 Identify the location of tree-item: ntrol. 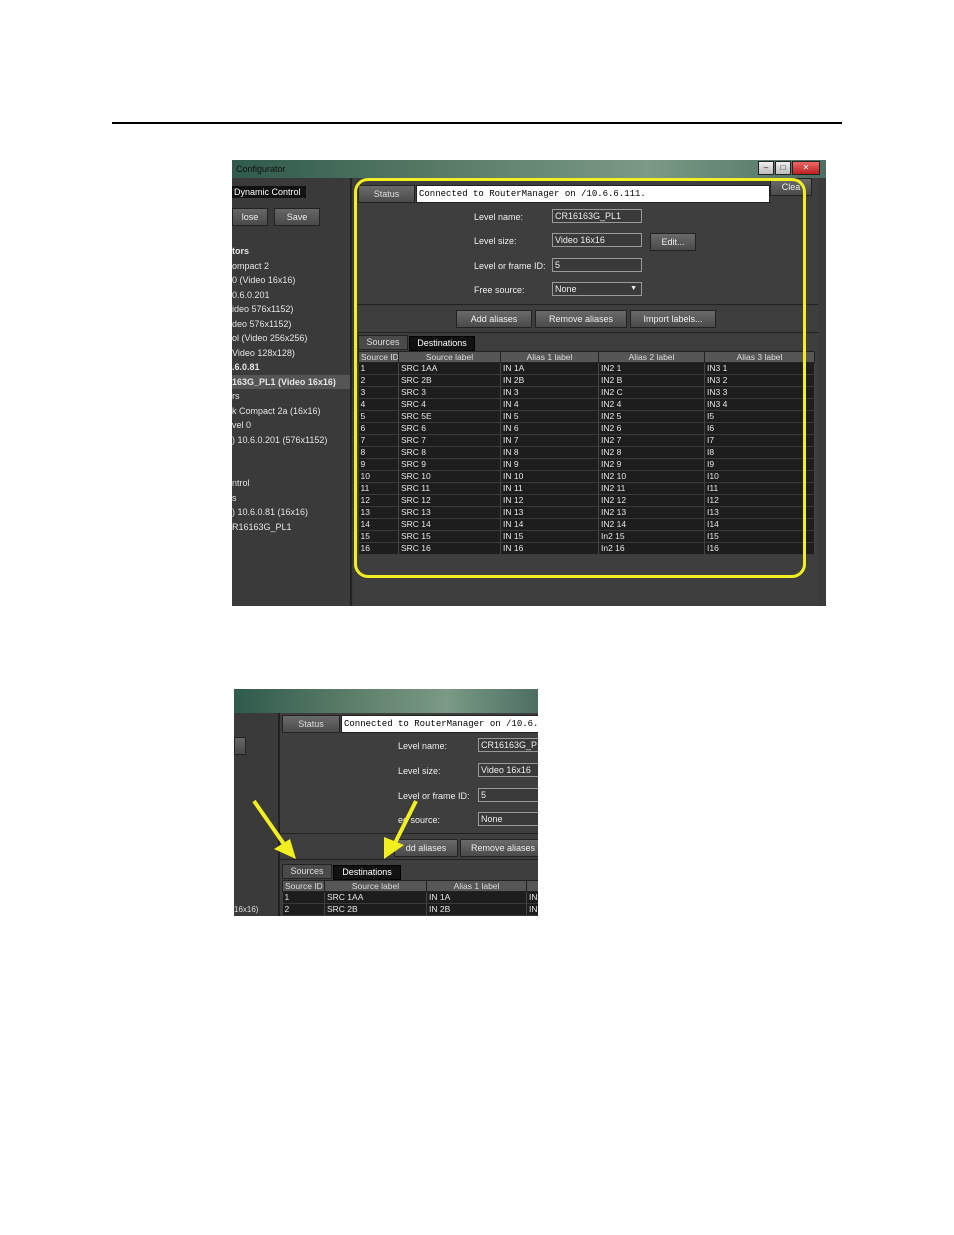
(291, 483).